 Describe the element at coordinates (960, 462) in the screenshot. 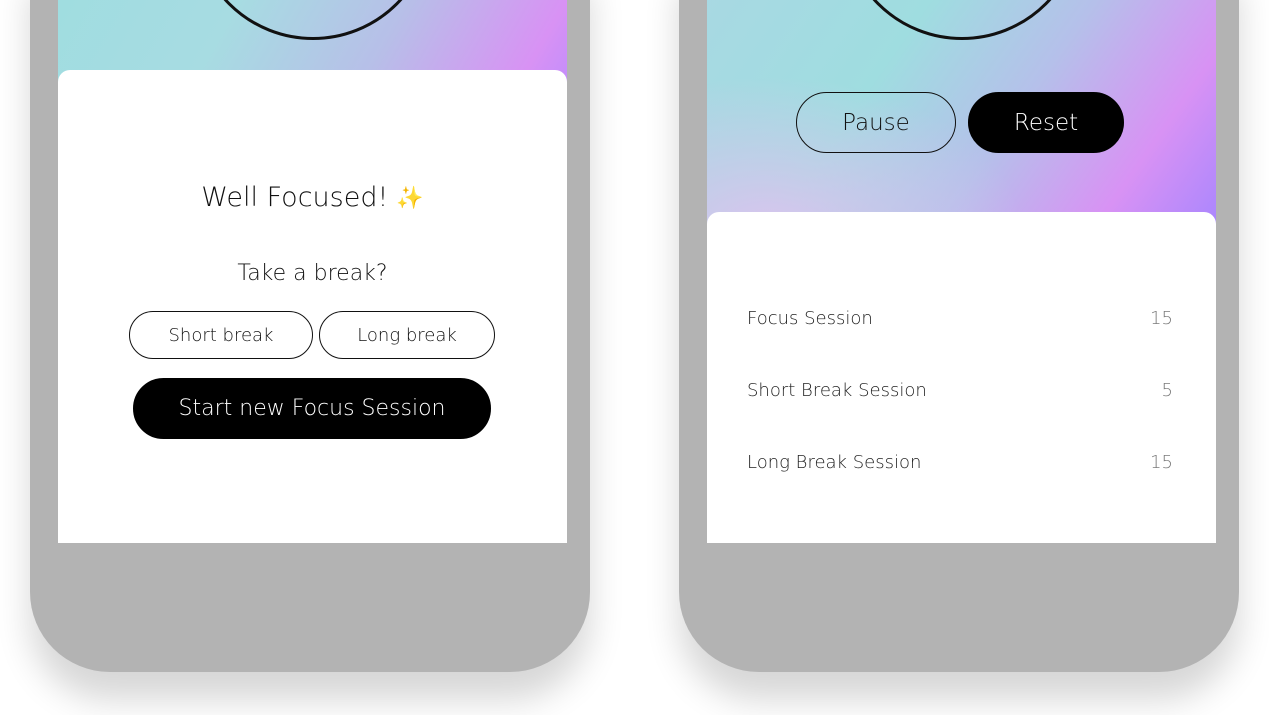

I see `session-setting-row: Long Break Session 15` at that location.